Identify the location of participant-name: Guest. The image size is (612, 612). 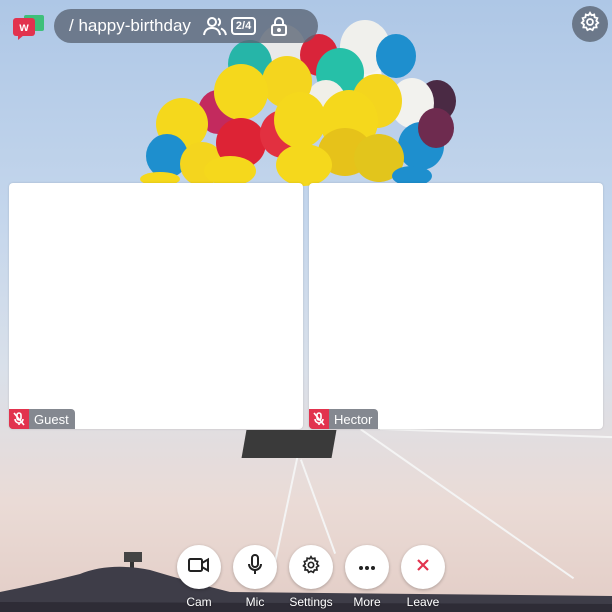
(51, 419).